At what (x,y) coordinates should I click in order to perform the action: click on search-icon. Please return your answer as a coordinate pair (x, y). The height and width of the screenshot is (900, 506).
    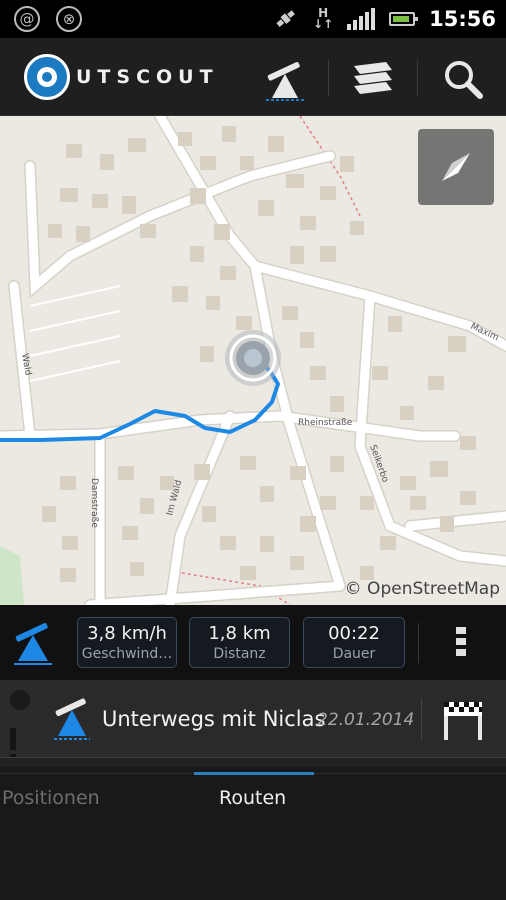
    Looking at the image, I should click on (463, 79).